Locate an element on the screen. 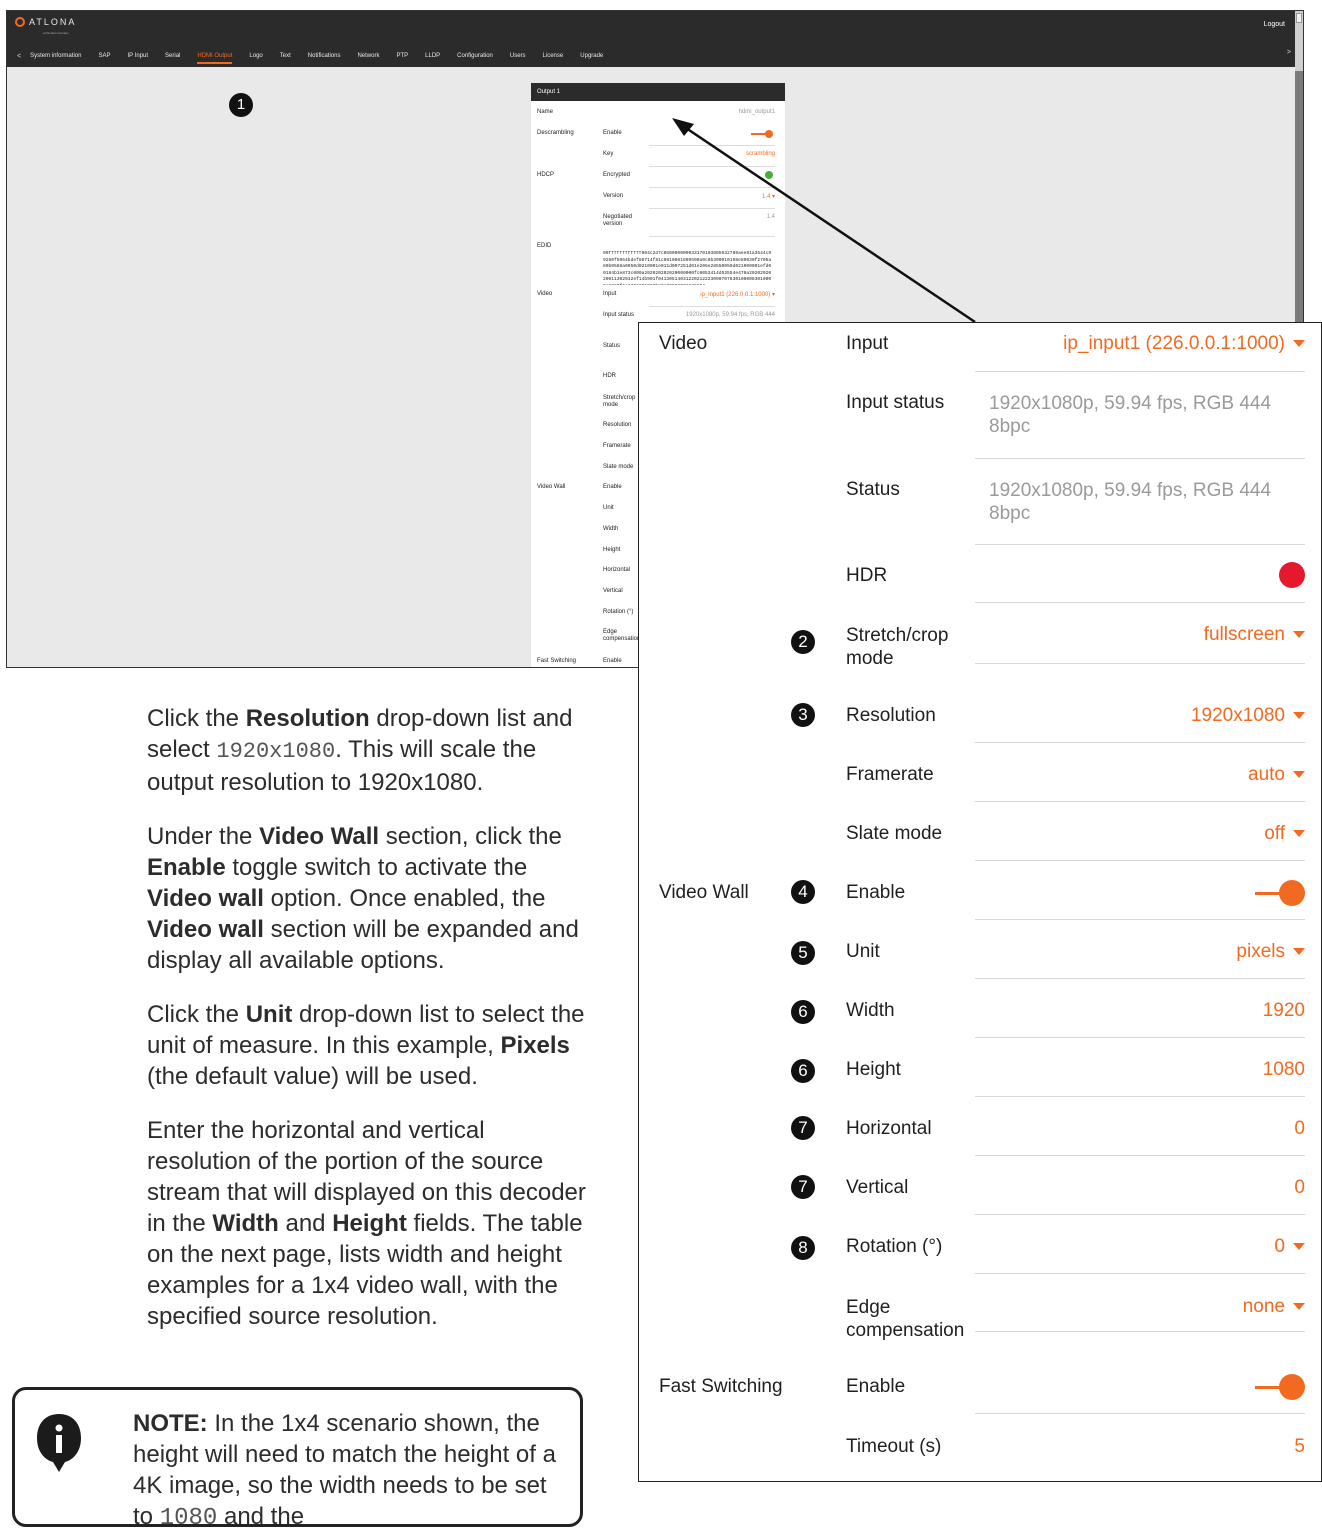 The image size is (1322, 1534). negotiated-version-value: 1.4 is located at coordinates (770, 217).